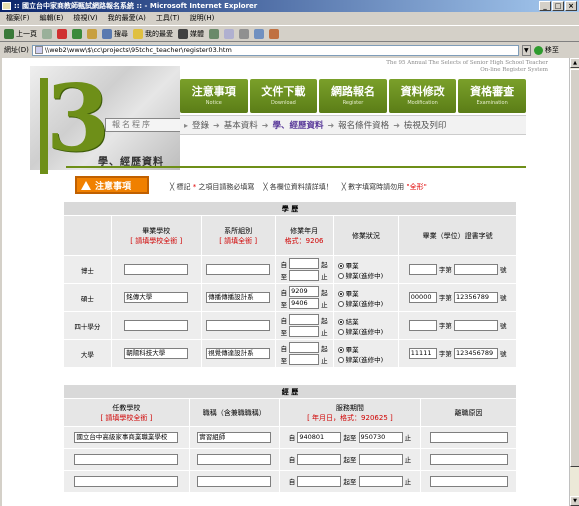 The image size is (579, 506). Describe the element at coordinates (283, 96) in the screenshot. I see `nav-download: 文件下載 Download` at that location.